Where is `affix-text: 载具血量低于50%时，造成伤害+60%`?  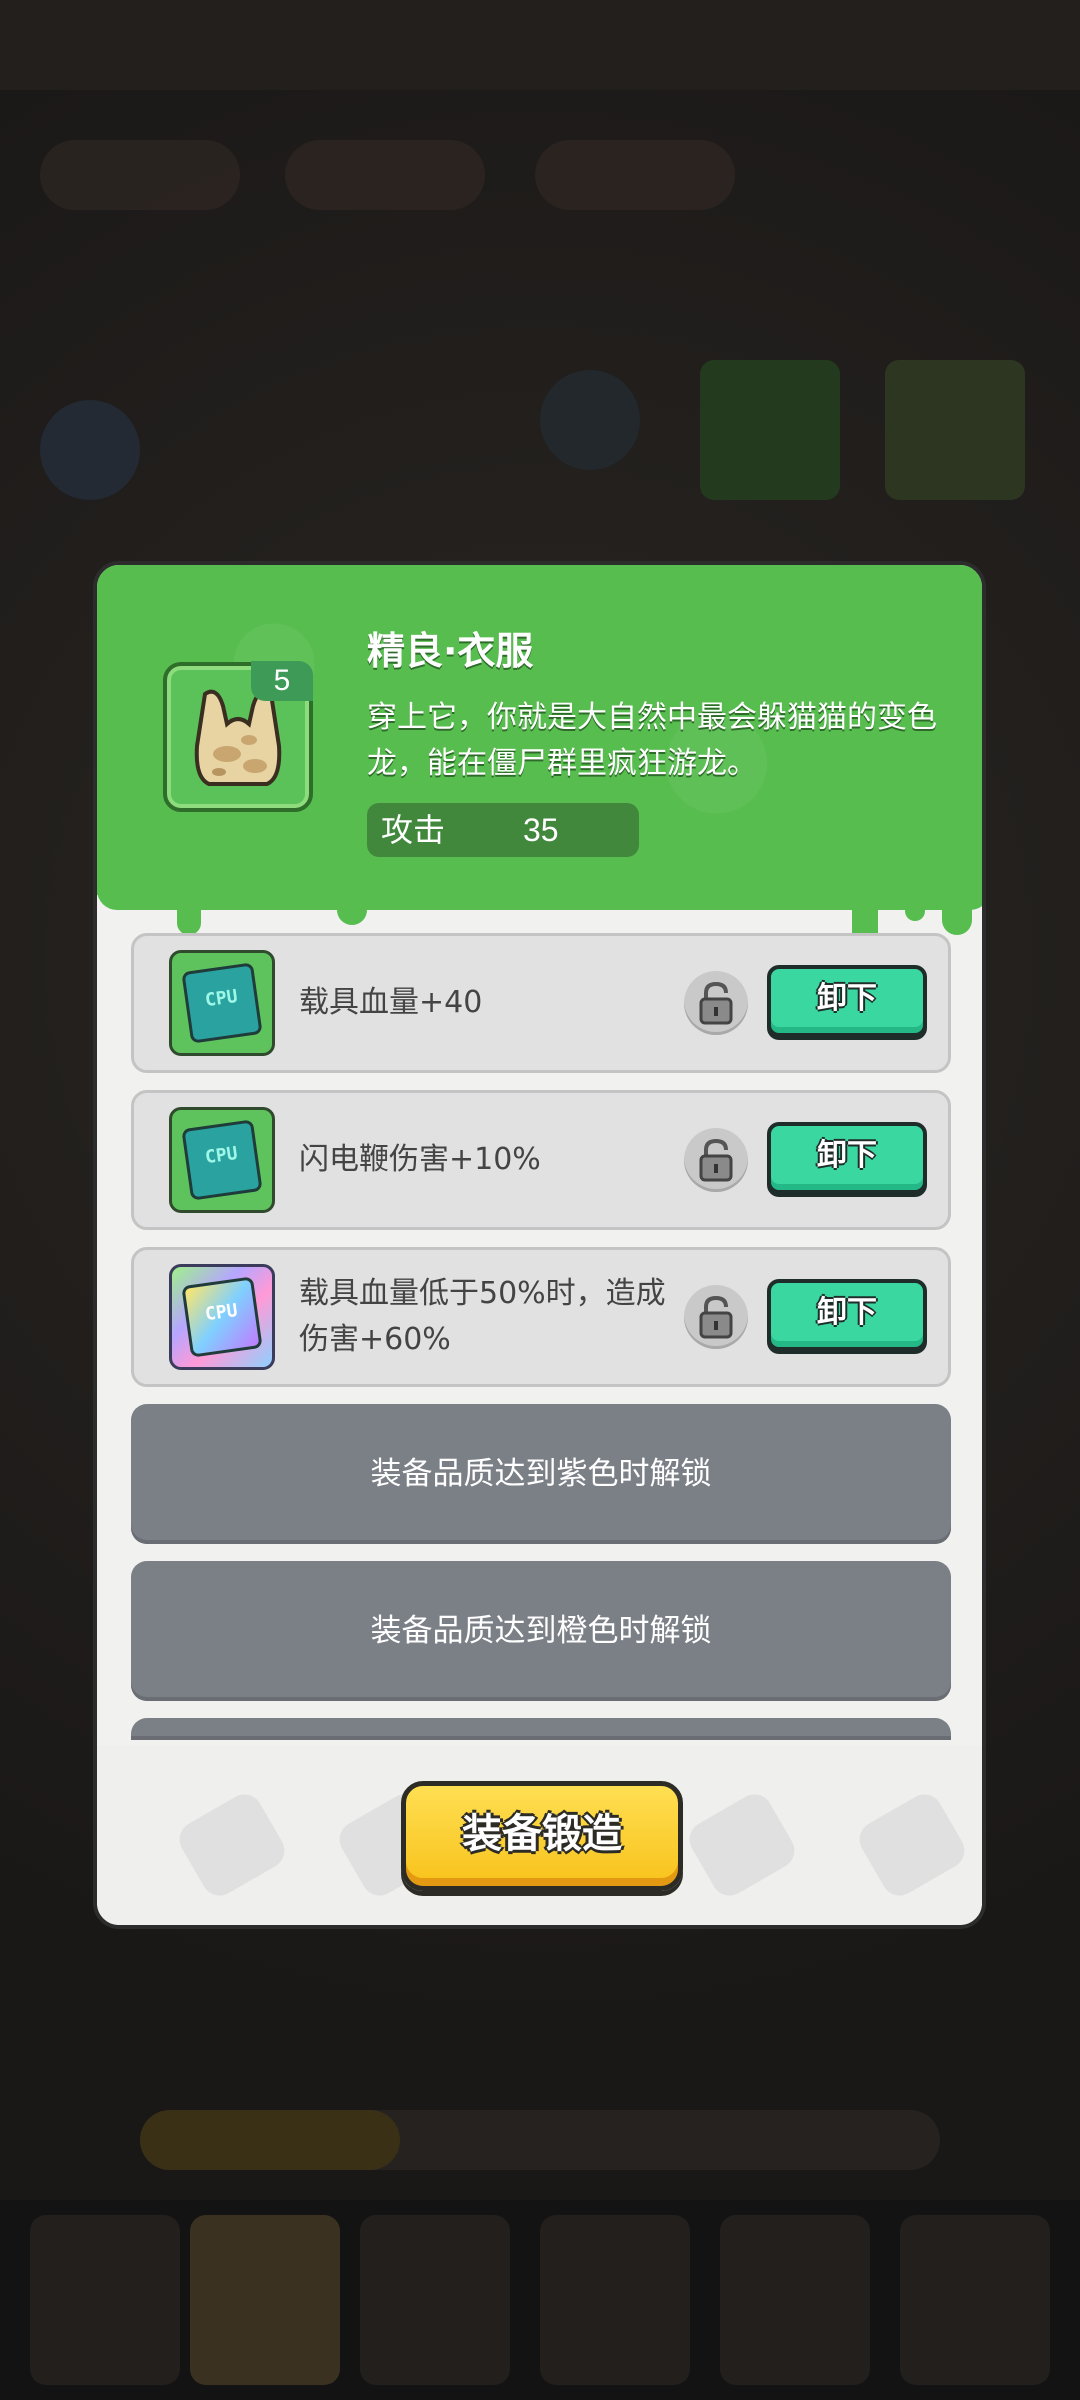 affix-text: 载具血量低于50%时，造成伤害+60% is located at coordinates (482, 1316).